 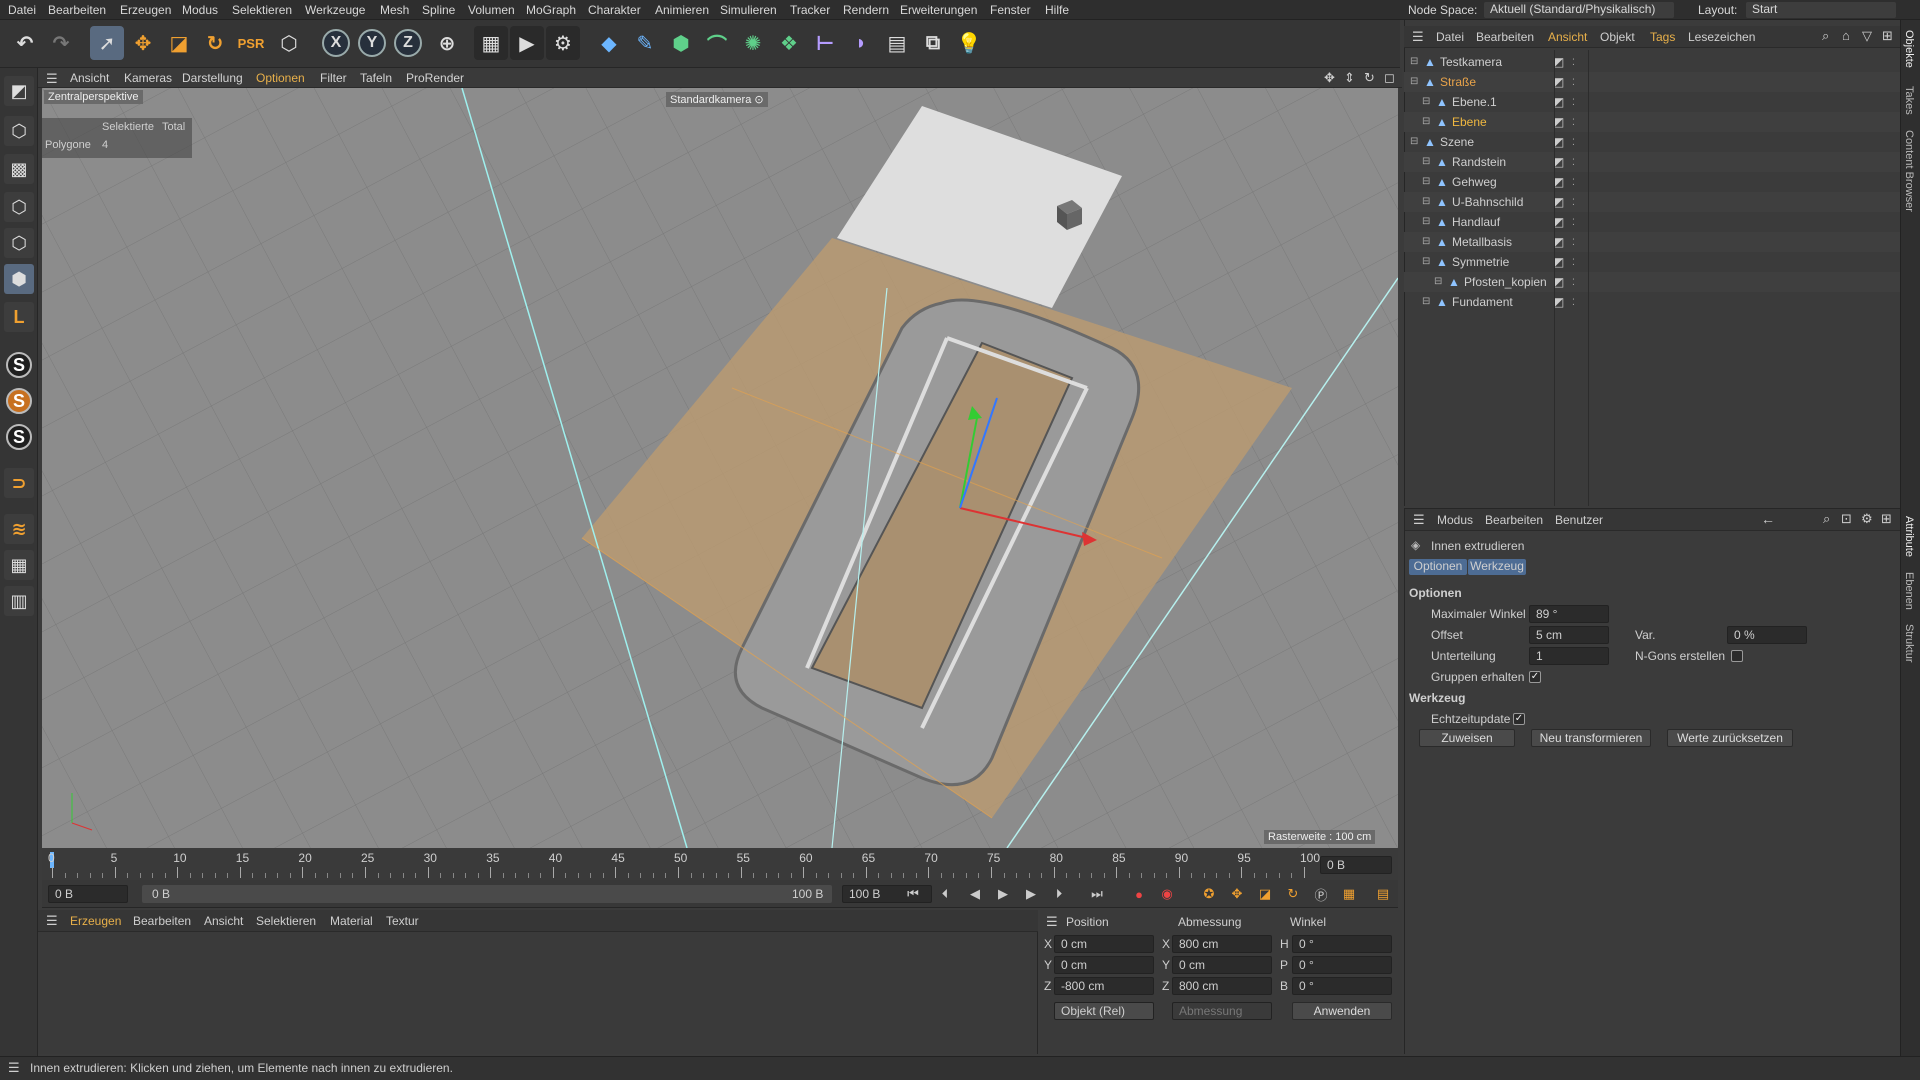 I want to click on mat-menu-textur: Textur, so click(x=402, y=921).